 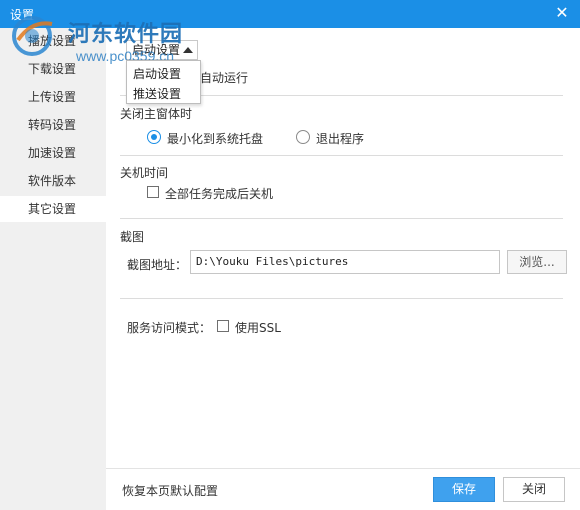 What do you see at coordinates (156, 114) in the screenshot?
I see `section-title-close-main: 关闭主窗体时` at bounding box center [156, 114].